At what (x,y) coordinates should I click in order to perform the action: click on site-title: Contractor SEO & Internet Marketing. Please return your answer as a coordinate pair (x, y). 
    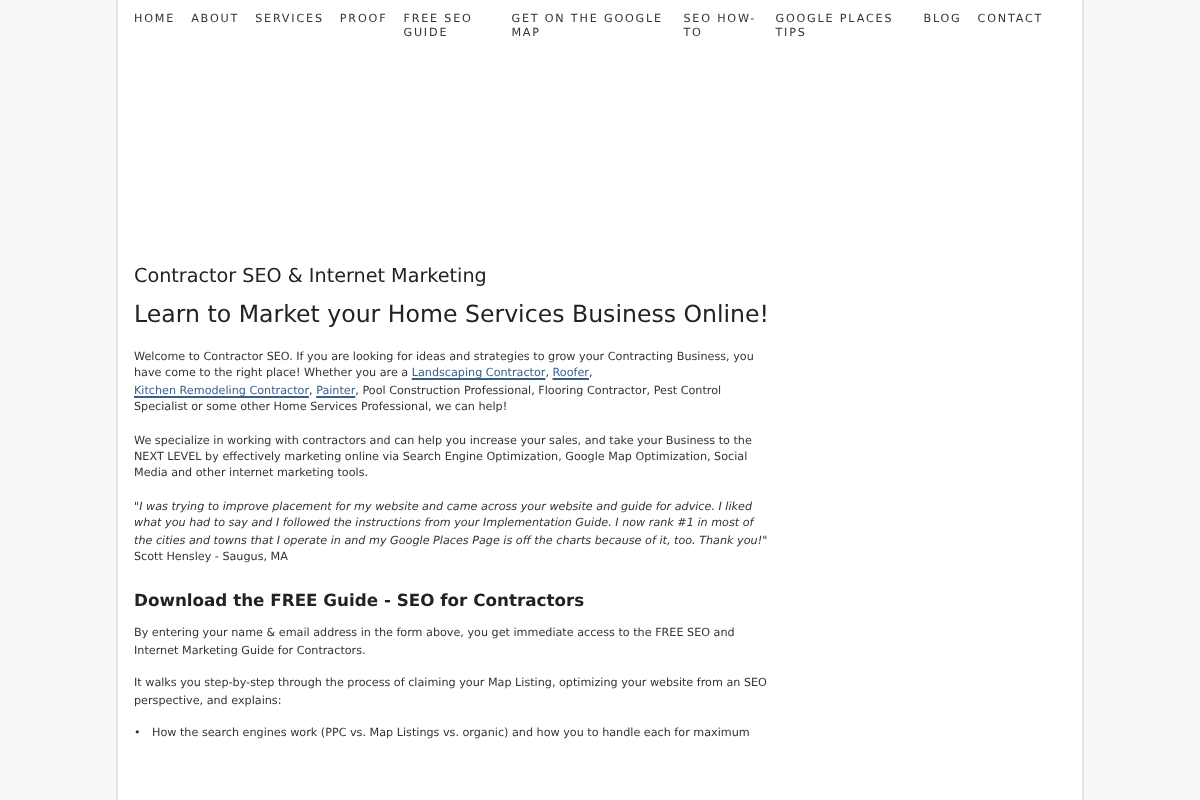
    Looking at the image, I should click on (311, 277).